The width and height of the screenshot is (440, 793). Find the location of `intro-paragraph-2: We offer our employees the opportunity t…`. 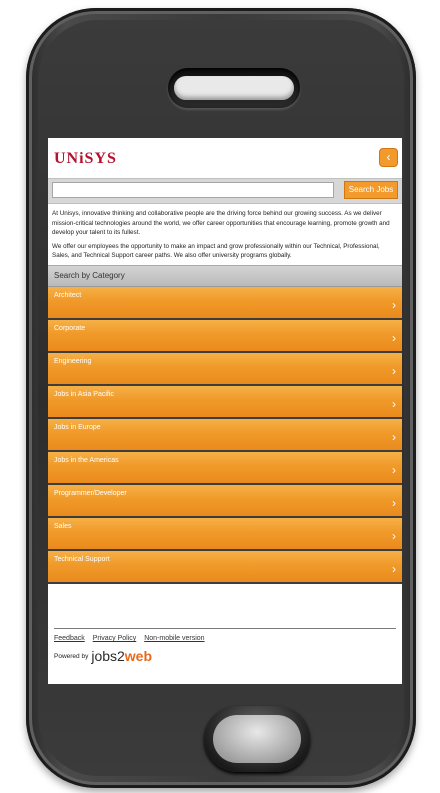

intro-paragraph-2: We offer our employees the opportunity t… is located at coordinates (216, 251).